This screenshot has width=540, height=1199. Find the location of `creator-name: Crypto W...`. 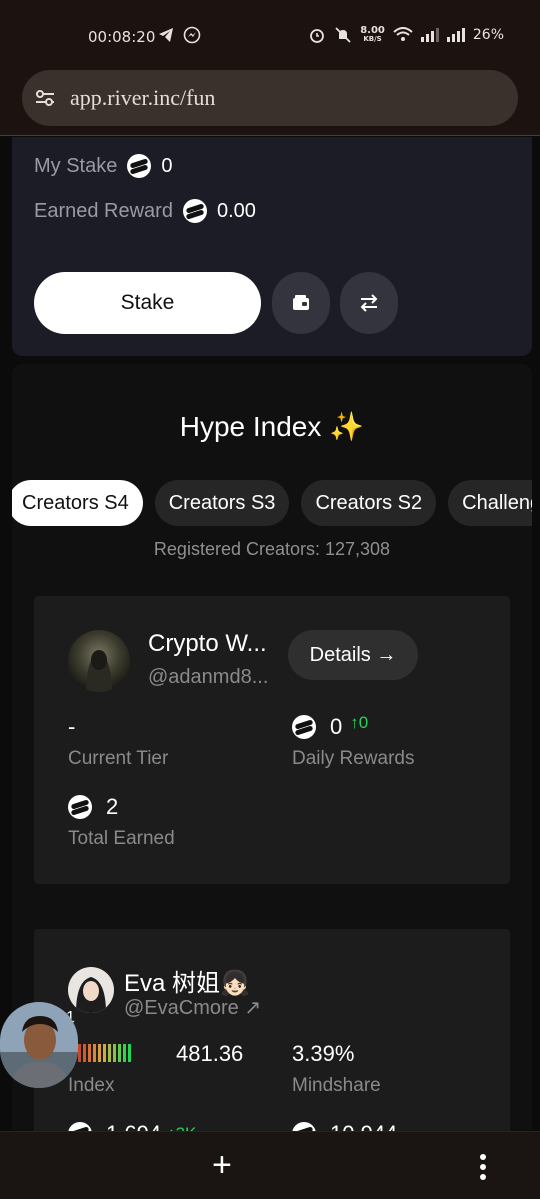

creator-name: Crypto W... is located at coordinates (207, 644).